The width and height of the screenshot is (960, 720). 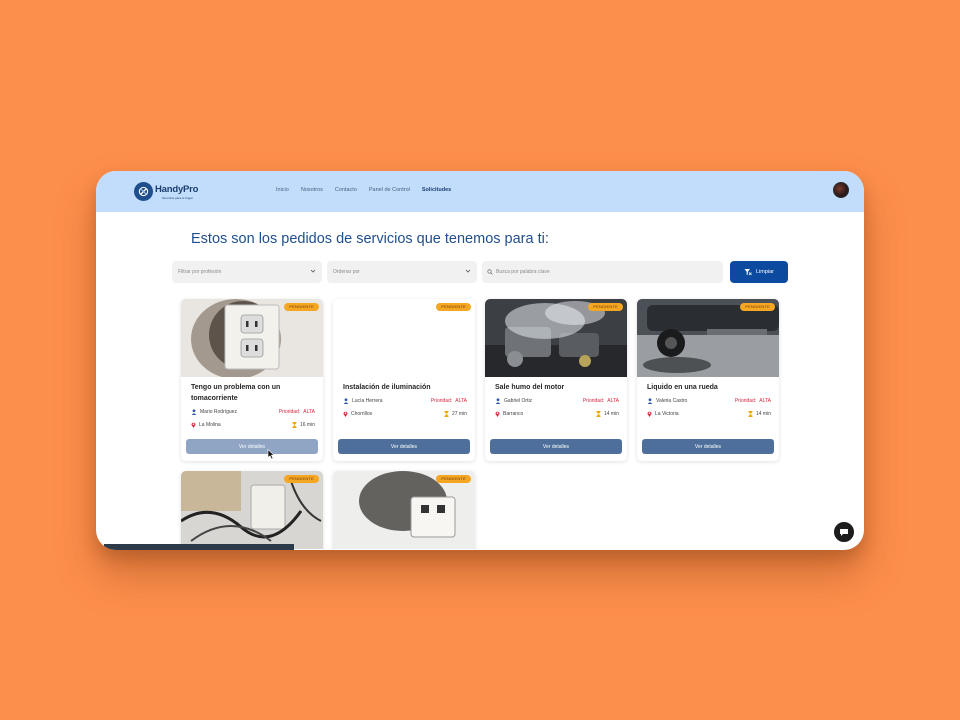 I want to click on card-image-burnt-outlet: PENDIENTE, so click(x=404, y=510).